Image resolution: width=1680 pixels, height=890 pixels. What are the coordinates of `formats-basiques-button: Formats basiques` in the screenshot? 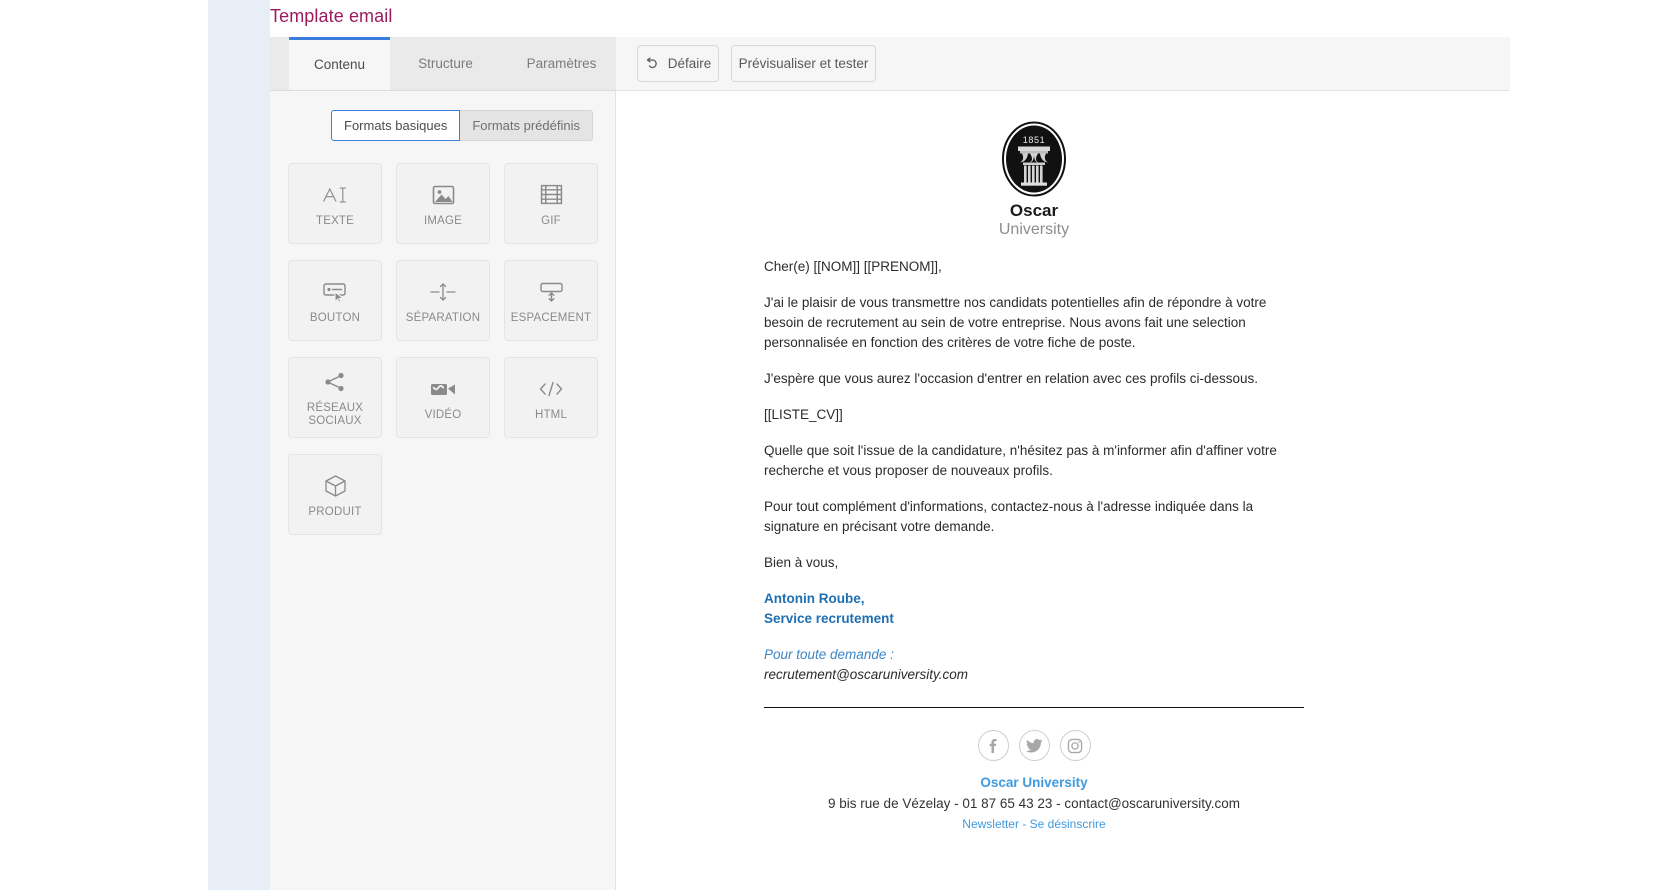 It's located at (396, 125).